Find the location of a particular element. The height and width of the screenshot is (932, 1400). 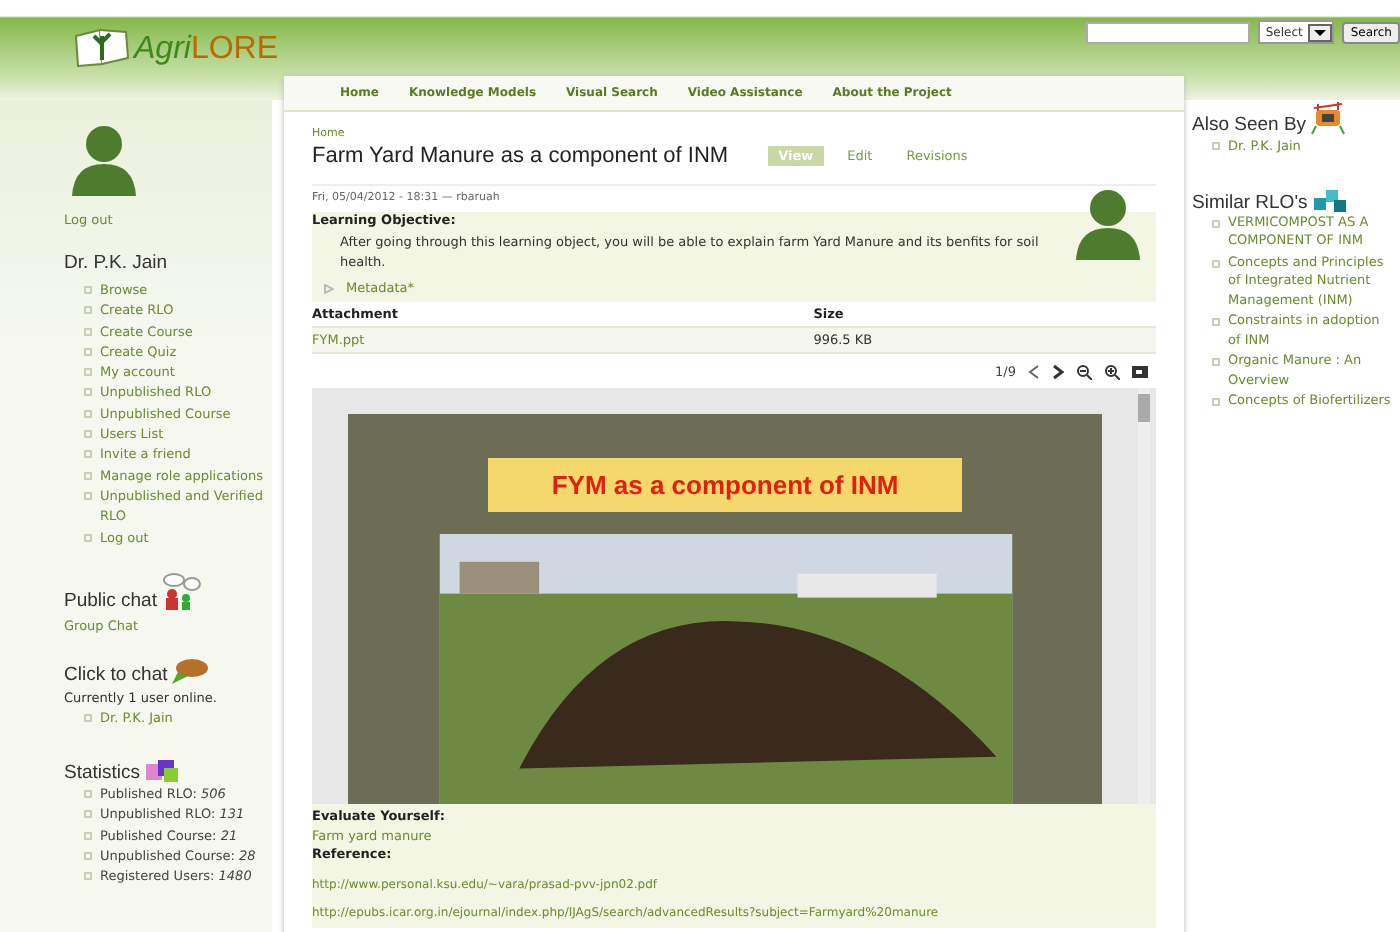

chat-people-icon is located at coordinates (180, 591).